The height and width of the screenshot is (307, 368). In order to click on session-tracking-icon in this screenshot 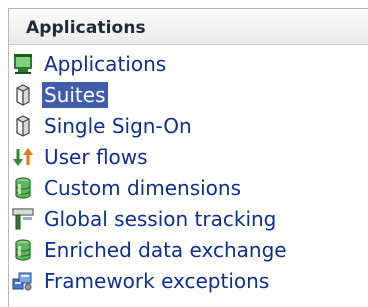, I will do `click(23, 219)`.